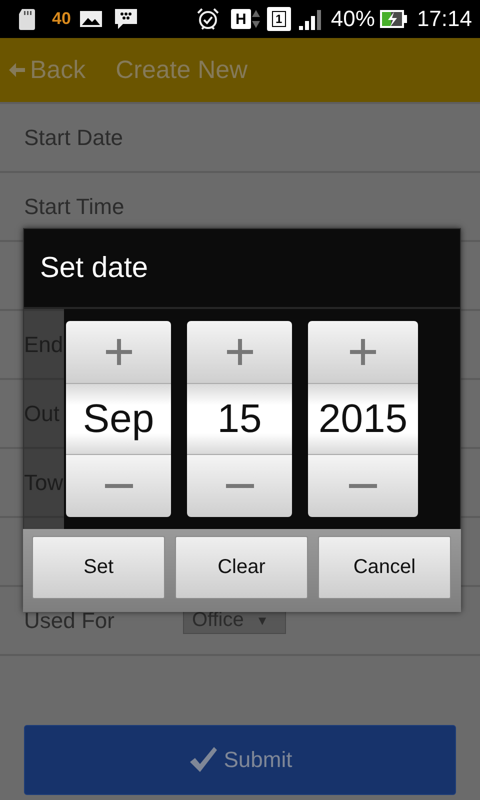  Describe the element at coordinates (27, 19) in the screenshot. I see `sd-card-icon` at that location.